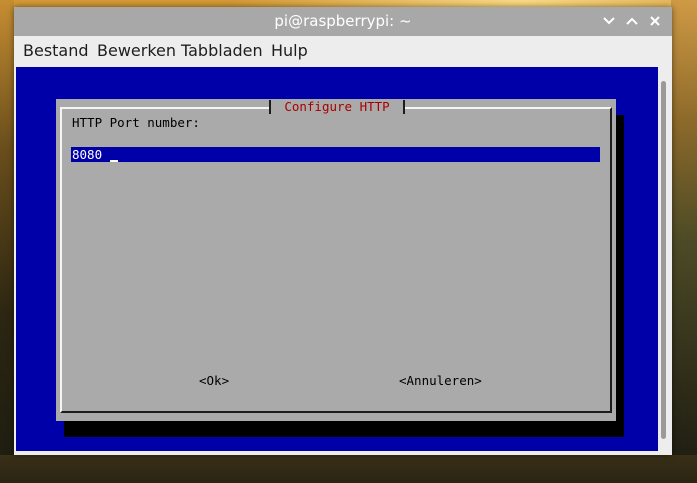 The image size is (697, 483). I want to click on window-titlebar: pi@raspberrypi: ~, so click(343, 21).